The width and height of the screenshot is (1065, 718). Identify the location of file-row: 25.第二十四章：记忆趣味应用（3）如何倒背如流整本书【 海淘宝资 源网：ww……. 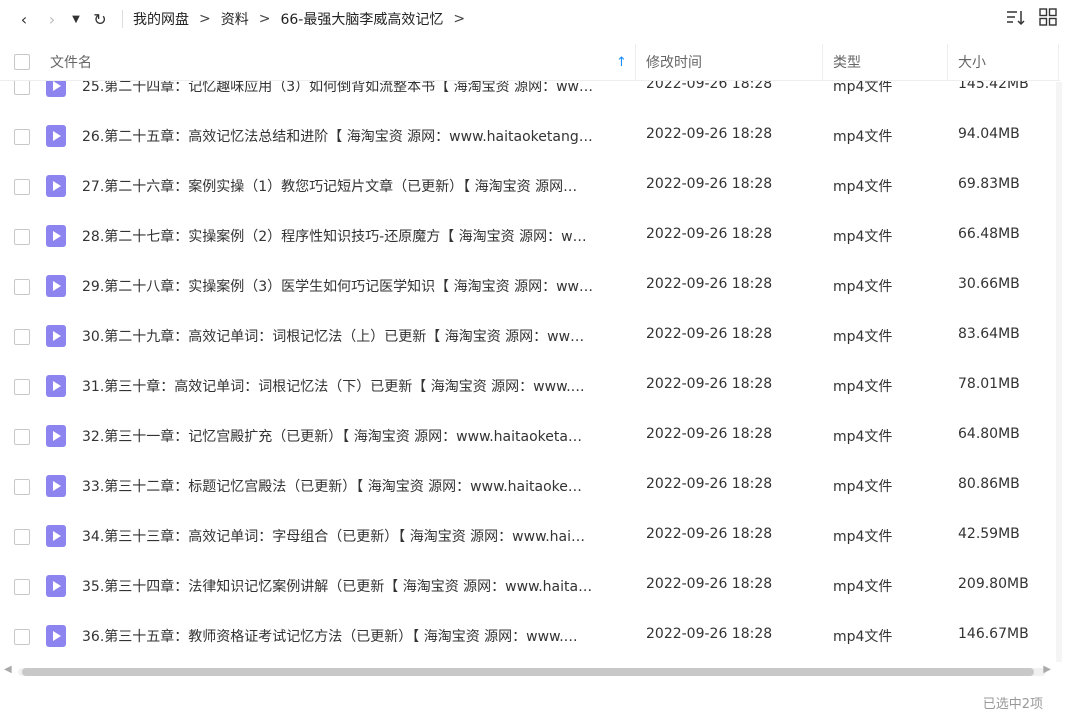
(525, 96).